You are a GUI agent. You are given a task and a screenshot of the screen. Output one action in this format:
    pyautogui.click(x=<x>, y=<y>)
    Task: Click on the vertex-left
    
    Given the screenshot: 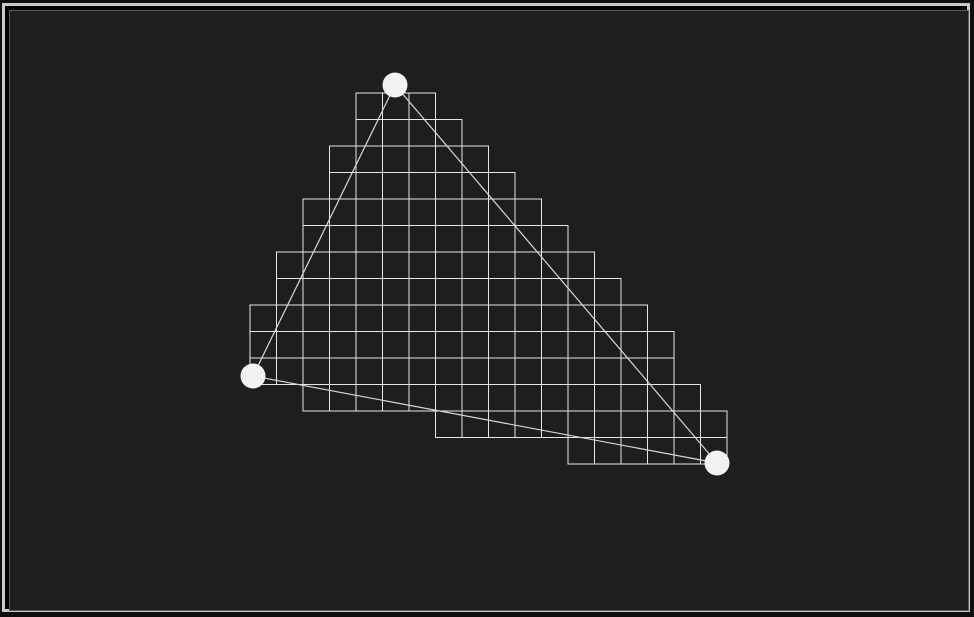 What is the action you would take?
    pyautogui.click(x=253, y=376)
    